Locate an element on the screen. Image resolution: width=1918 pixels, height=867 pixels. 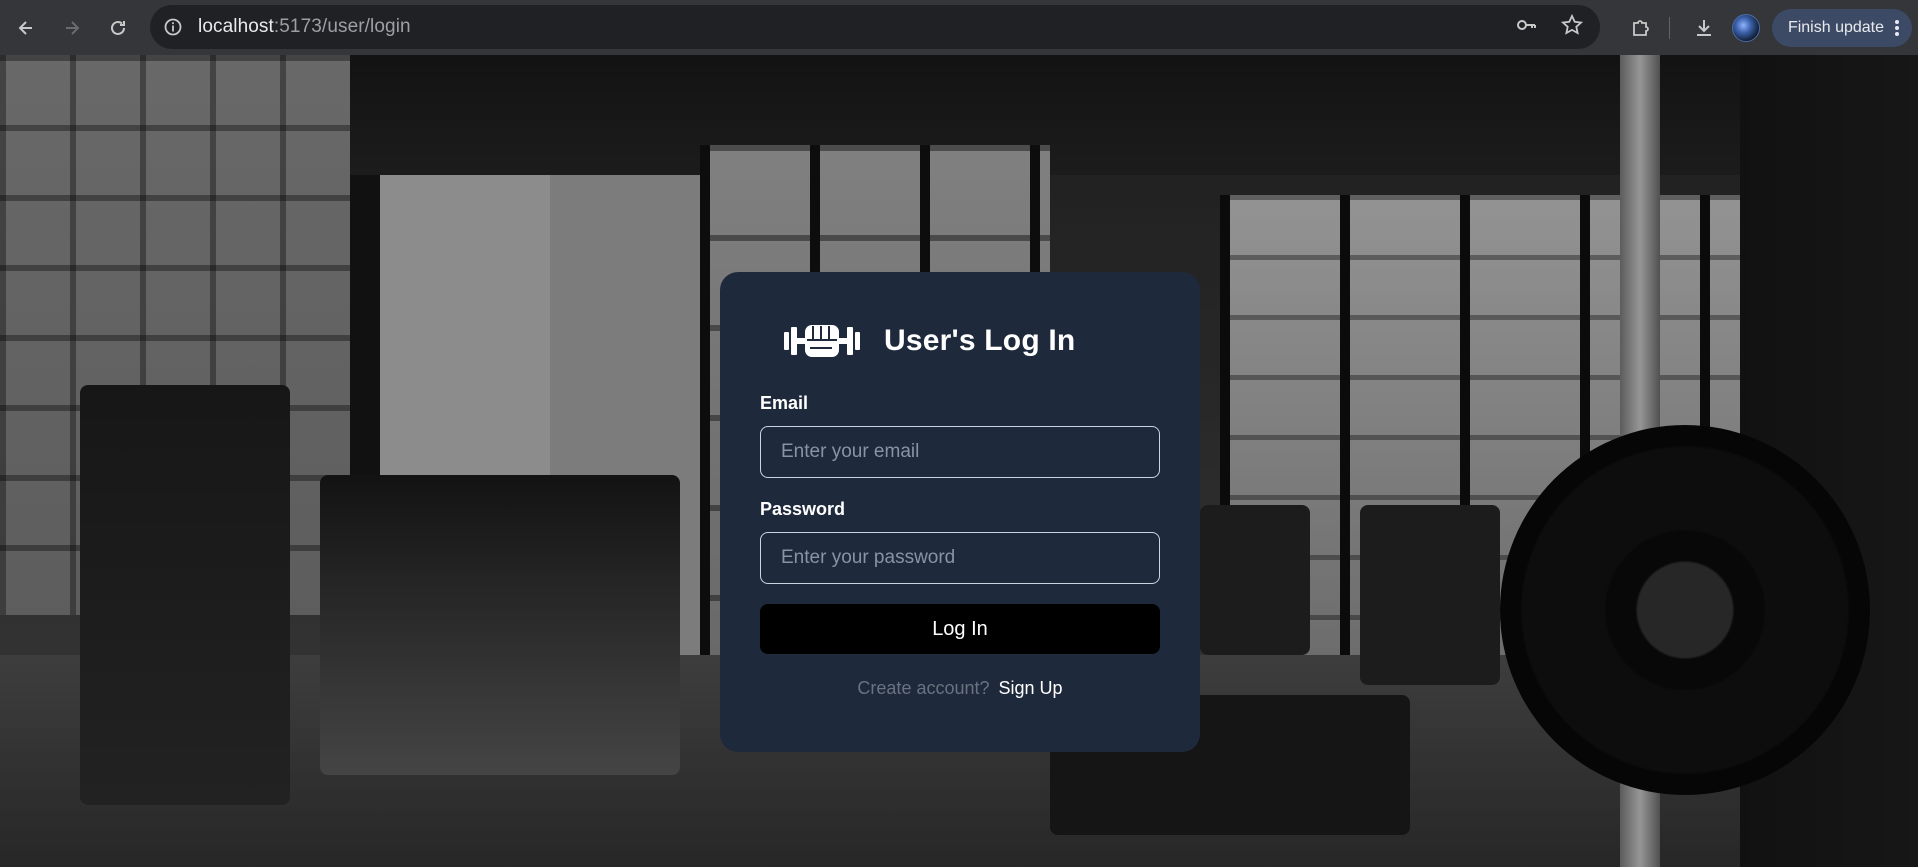
email-input is located at coordinates (960, 452).